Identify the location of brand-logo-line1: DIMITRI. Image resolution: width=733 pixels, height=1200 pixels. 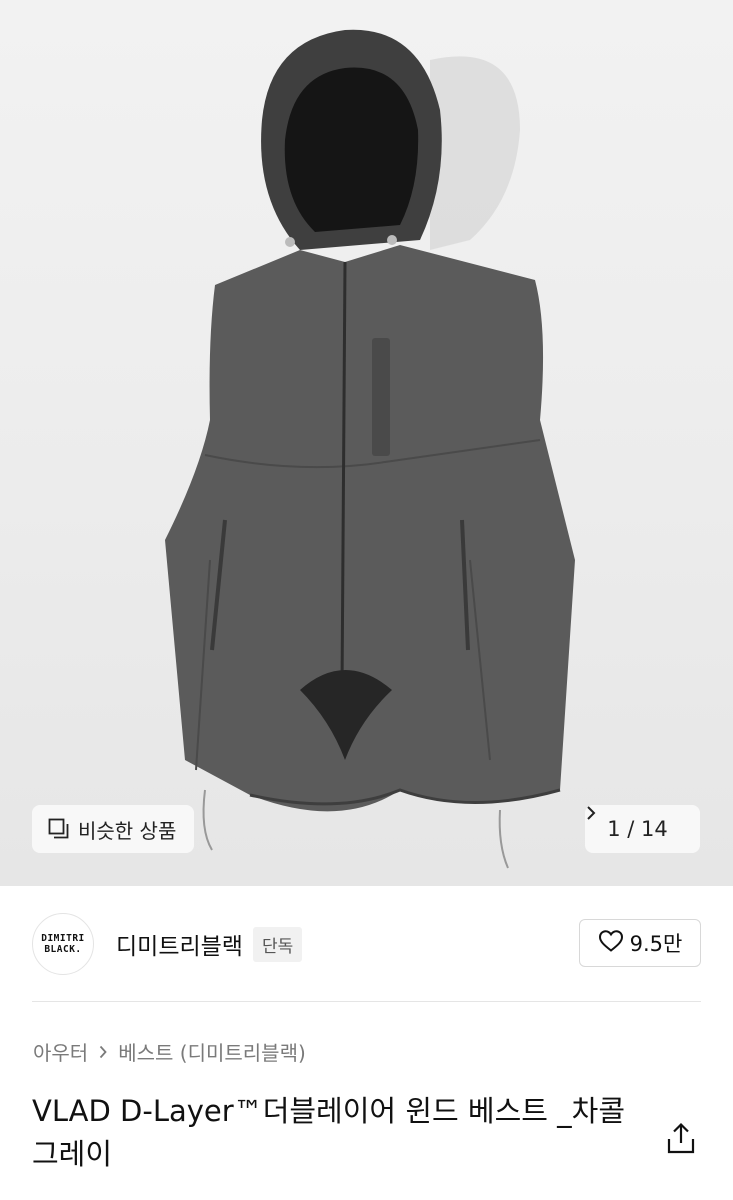
(63, 938).